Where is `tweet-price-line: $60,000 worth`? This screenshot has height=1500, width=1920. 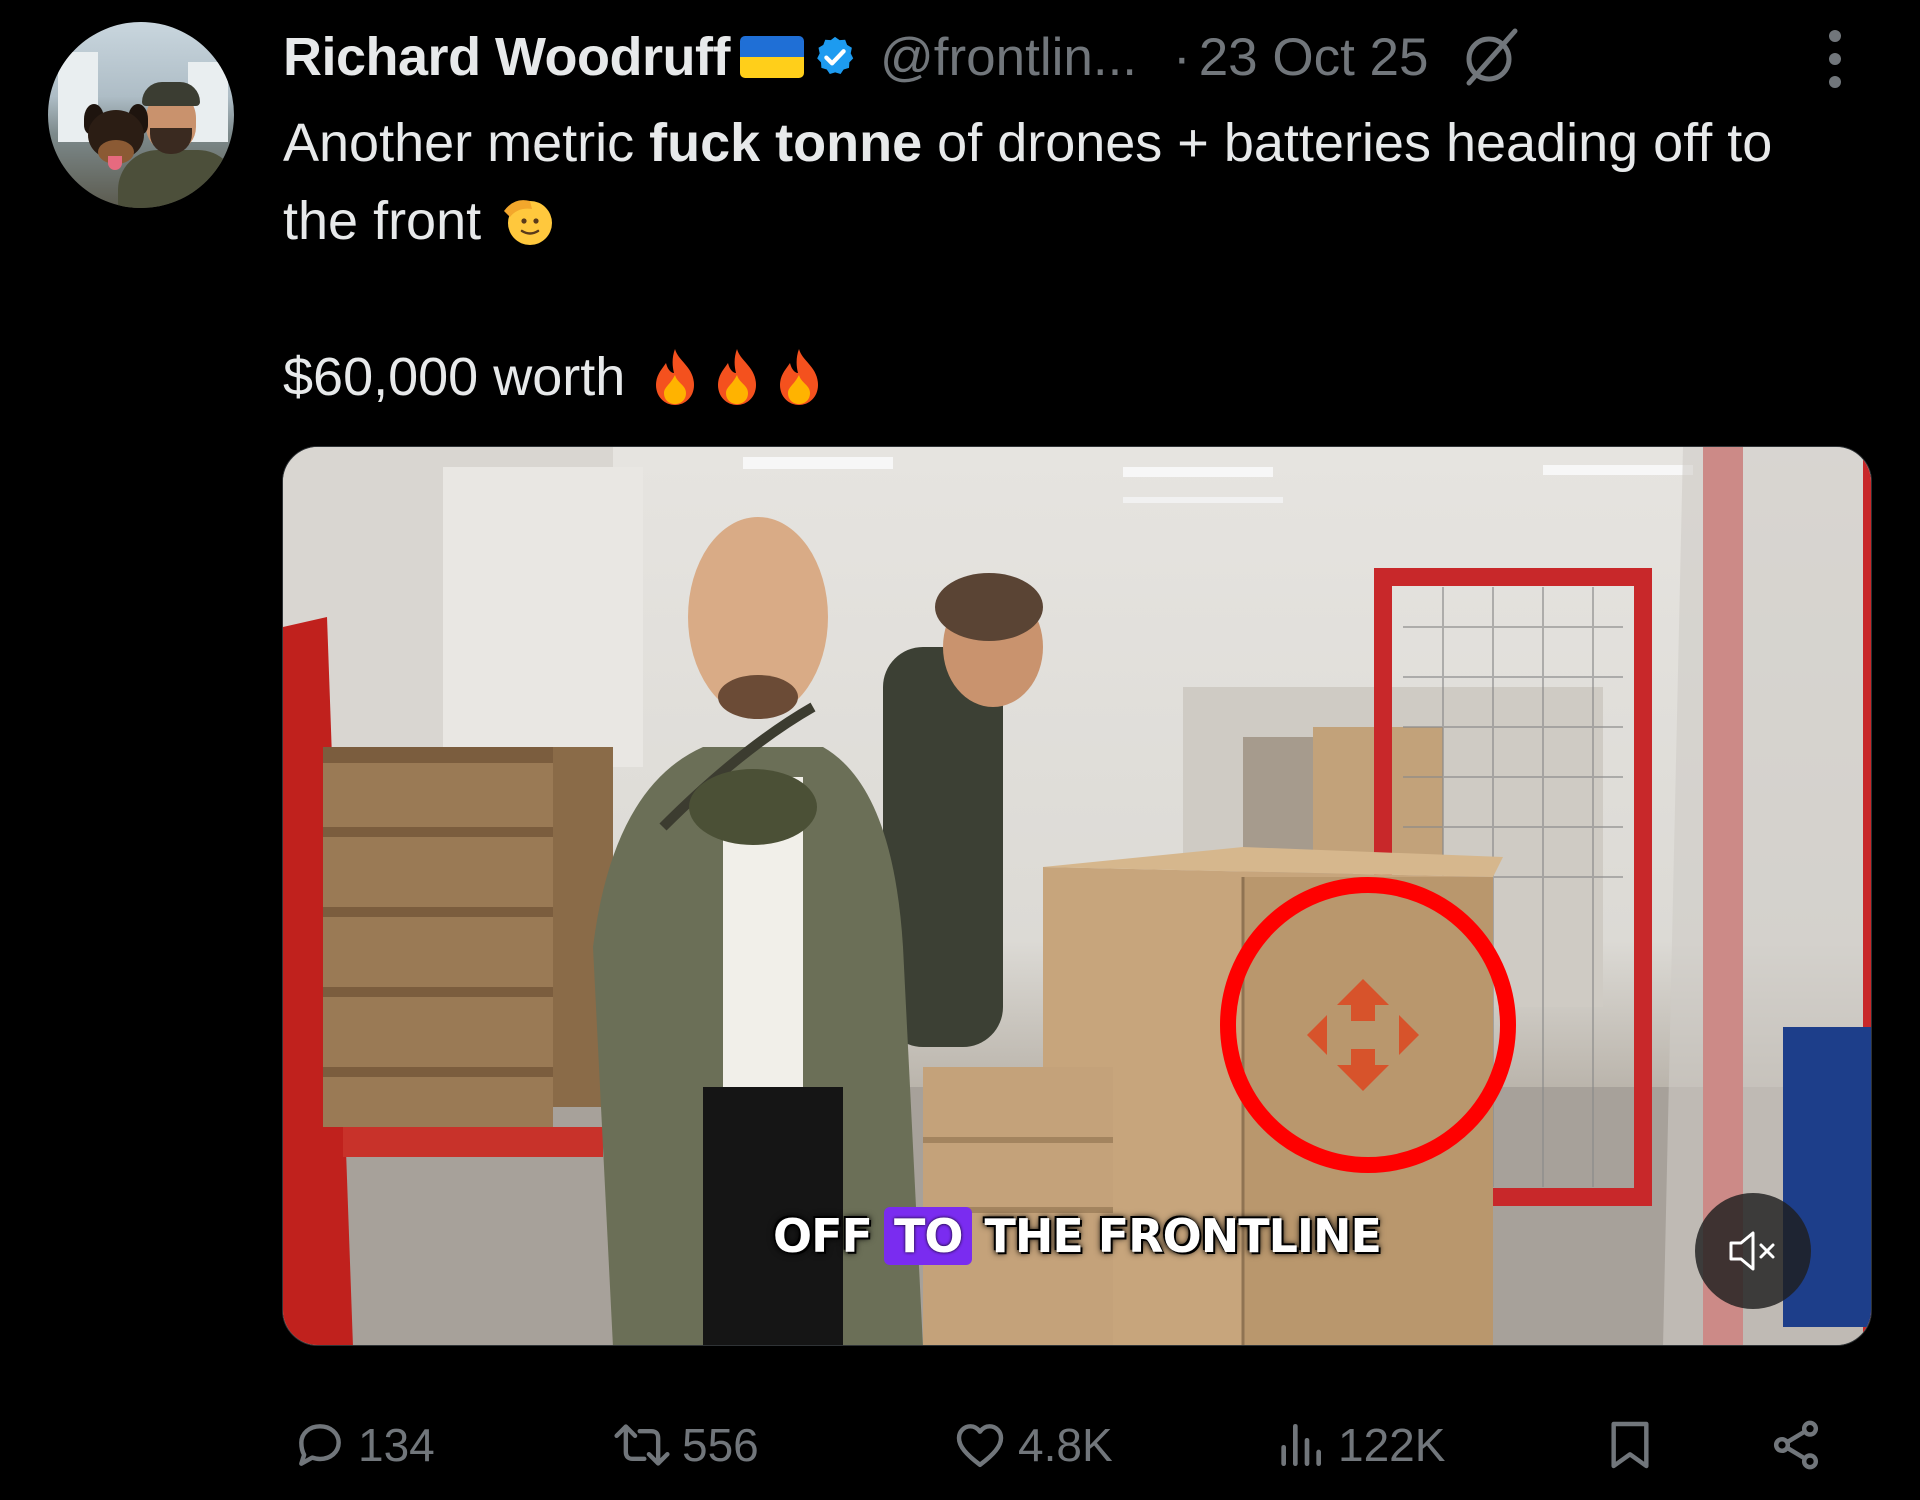 tweet-price-line: $60,000 worth is located at coordinates (554, 377).